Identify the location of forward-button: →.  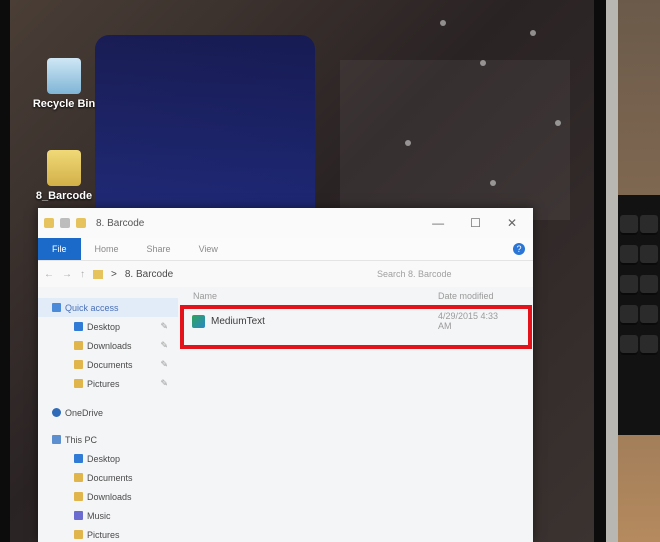
(67, 274).